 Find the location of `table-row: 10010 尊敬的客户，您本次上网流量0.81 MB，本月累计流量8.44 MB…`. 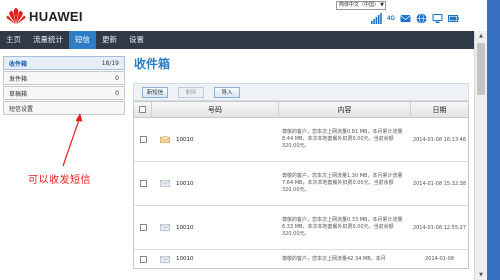

table-row: 10010 尊敬的客户，您本次上网流量0.81 MB，本月累计流量8.44 MB… is located at coordinates (301, 140).